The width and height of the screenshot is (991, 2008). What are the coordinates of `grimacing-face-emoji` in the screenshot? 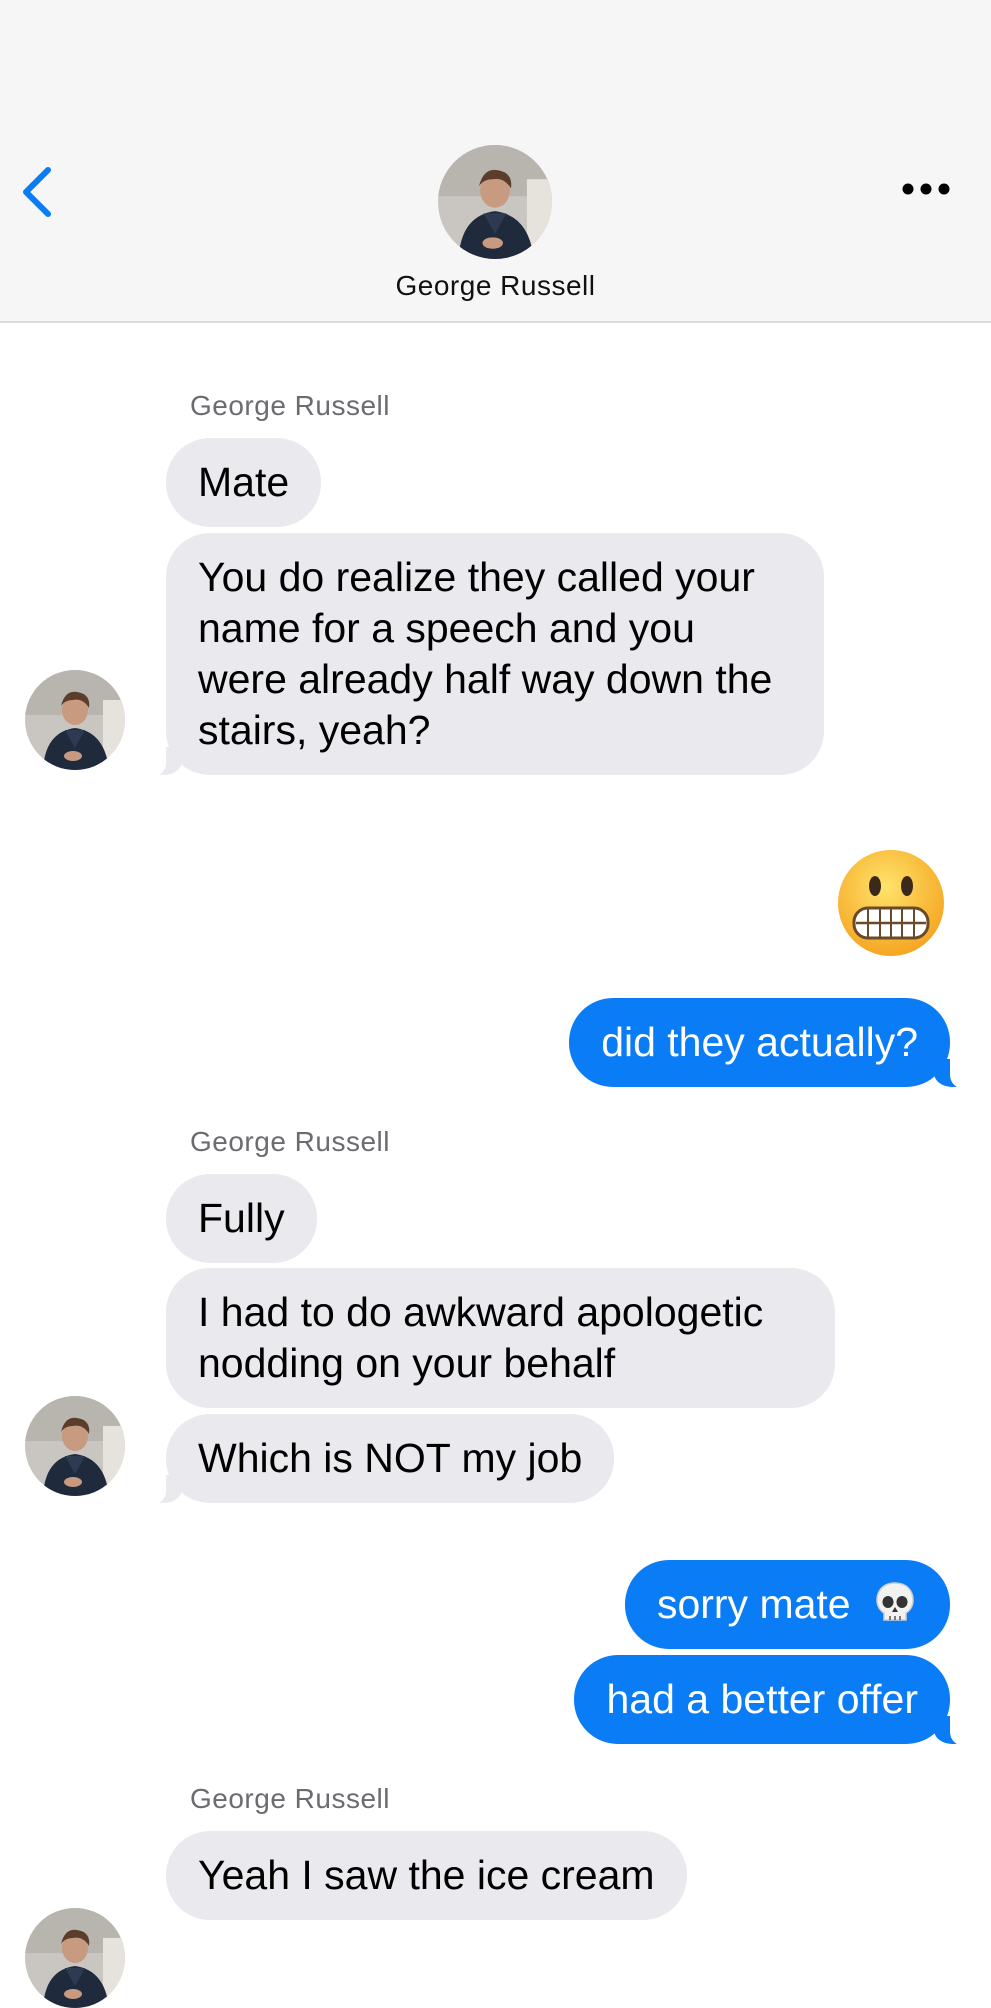 It's located at (891, 903).